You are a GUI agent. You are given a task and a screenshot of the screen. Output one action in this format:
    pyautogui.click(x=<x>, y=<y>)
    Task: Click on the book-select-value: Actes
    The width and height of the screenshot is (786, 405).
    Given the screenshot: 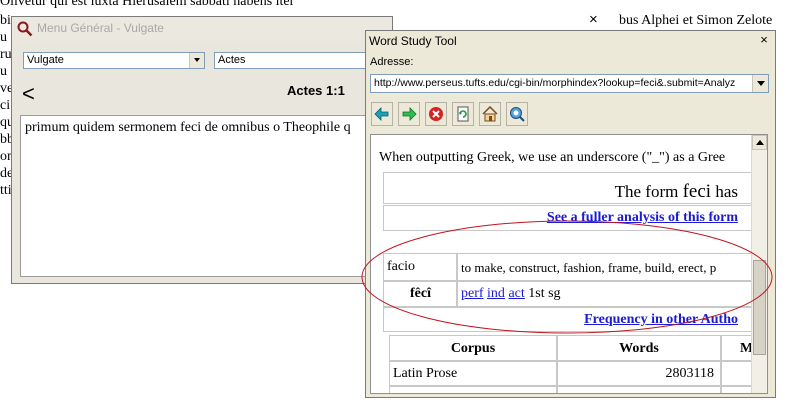 What is the action you would take?
    pyautogui.click(x=232, y=60)
    